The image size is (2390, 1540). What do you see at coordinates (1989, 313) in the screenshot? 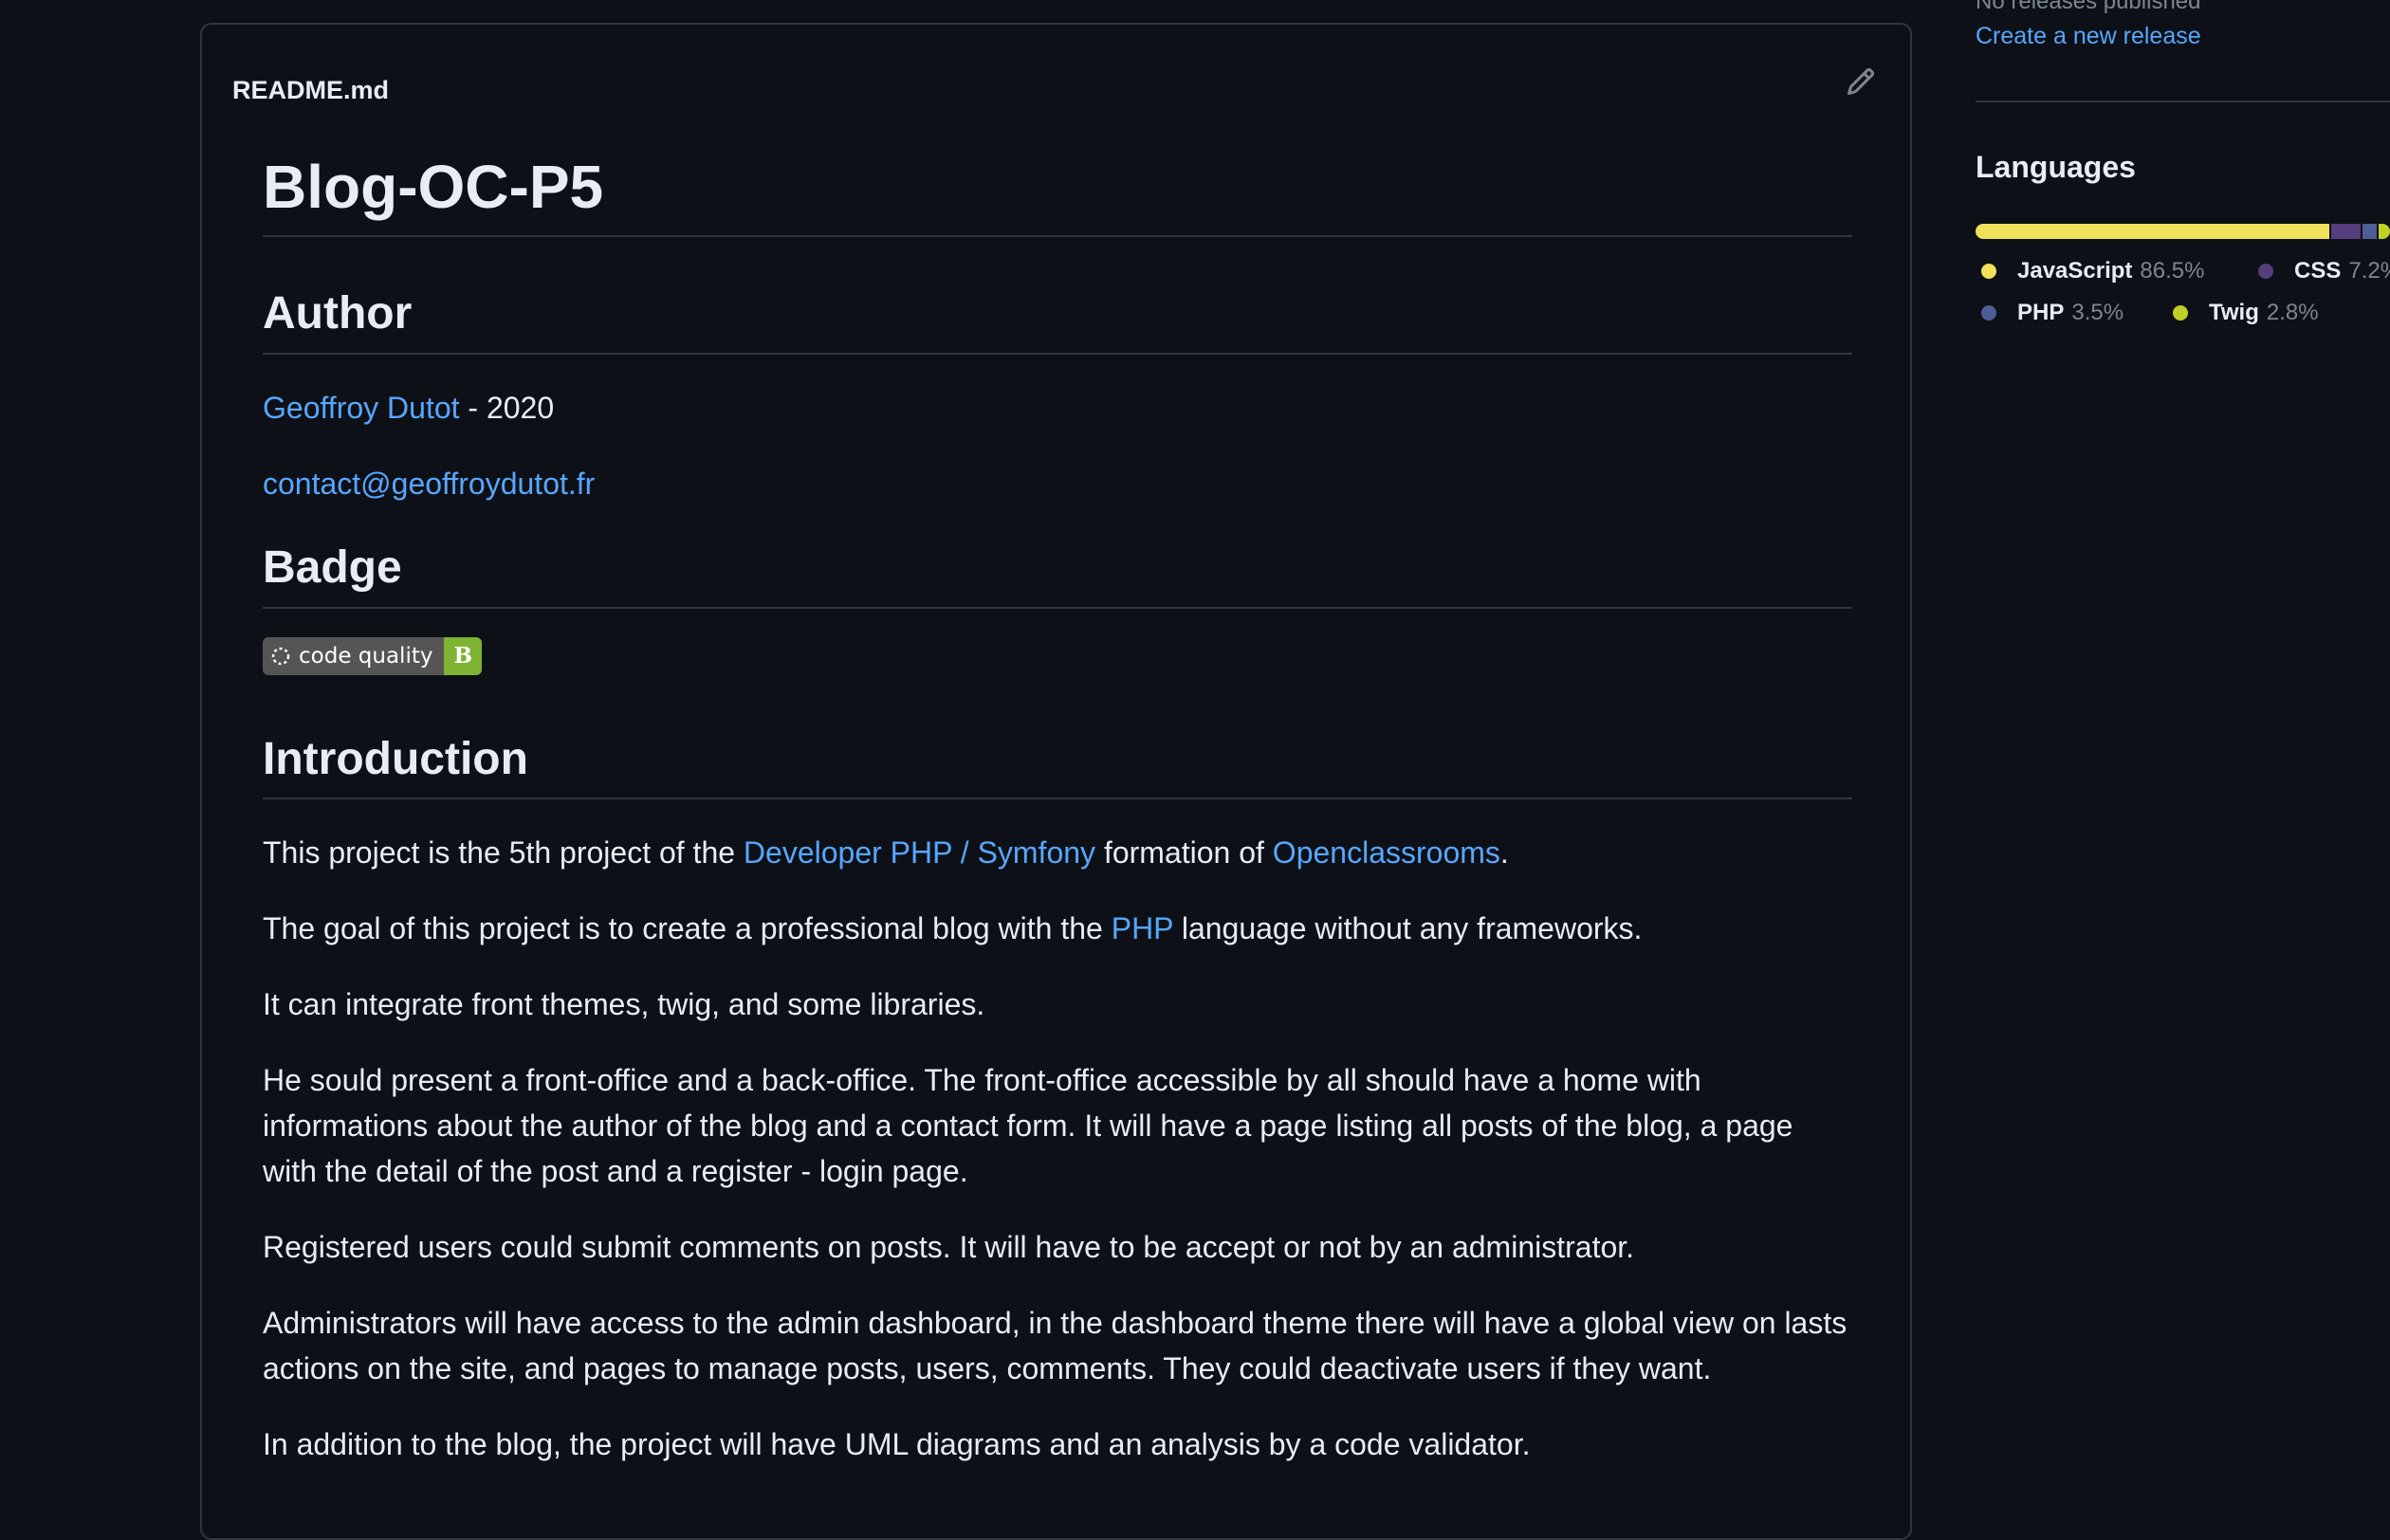
I see `php-dot` at bounding box center [1989, 313].